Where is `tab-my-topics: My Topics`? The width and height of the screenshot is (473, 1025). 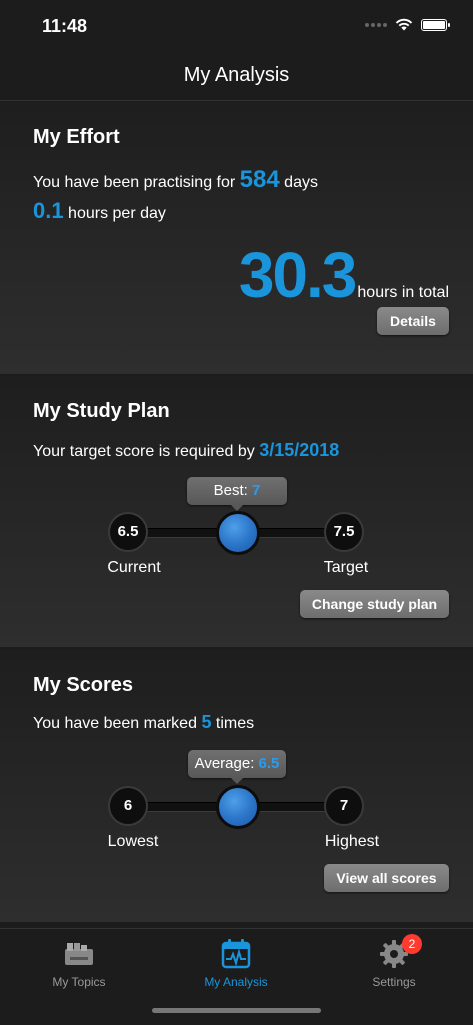 tab-my-topics: My Topics is located at coordinates (79, 963).